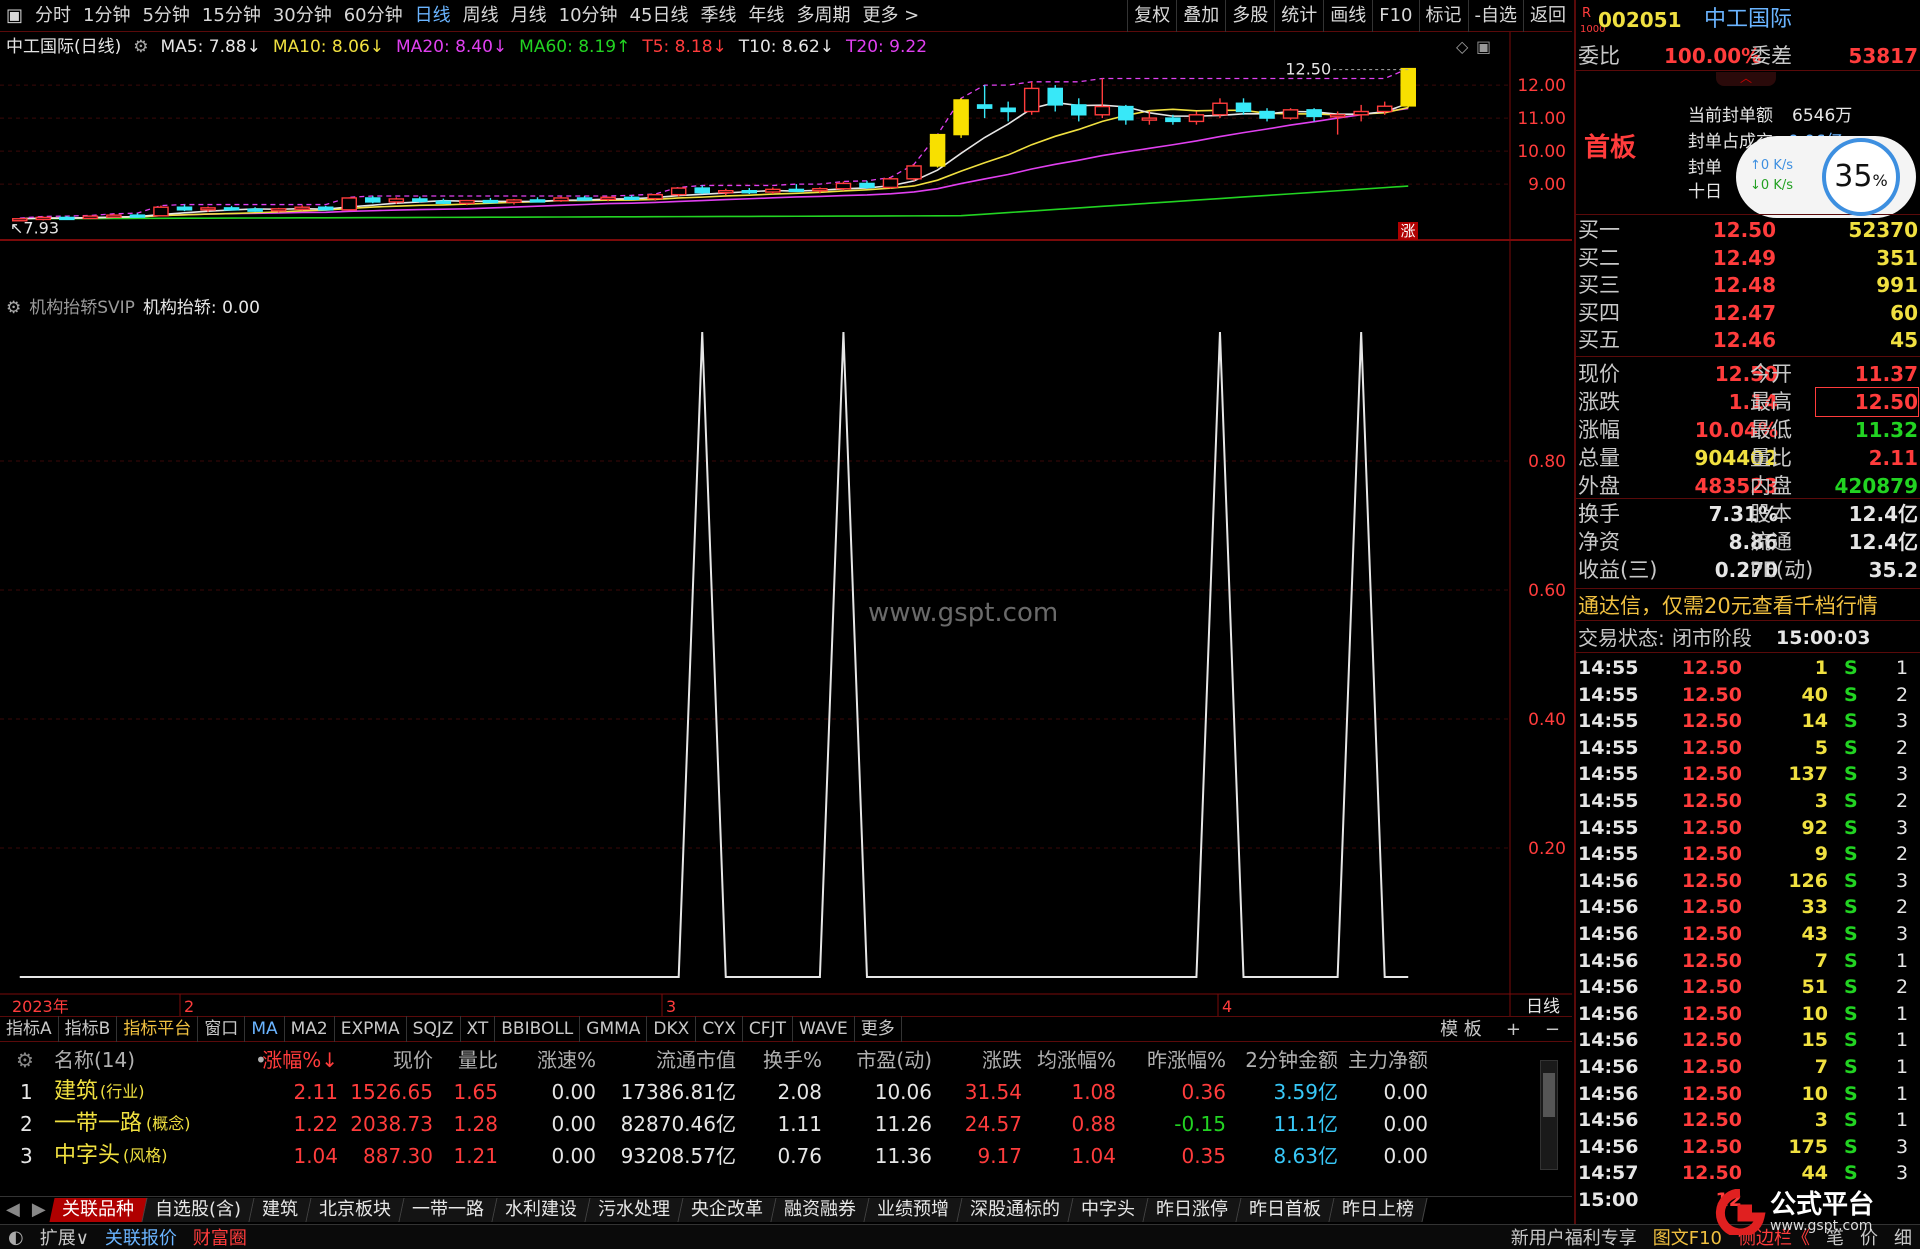  Describe the element at coordinates (448, 1209) in the screenshot. I see `block-tab: 一带一路` at that location.